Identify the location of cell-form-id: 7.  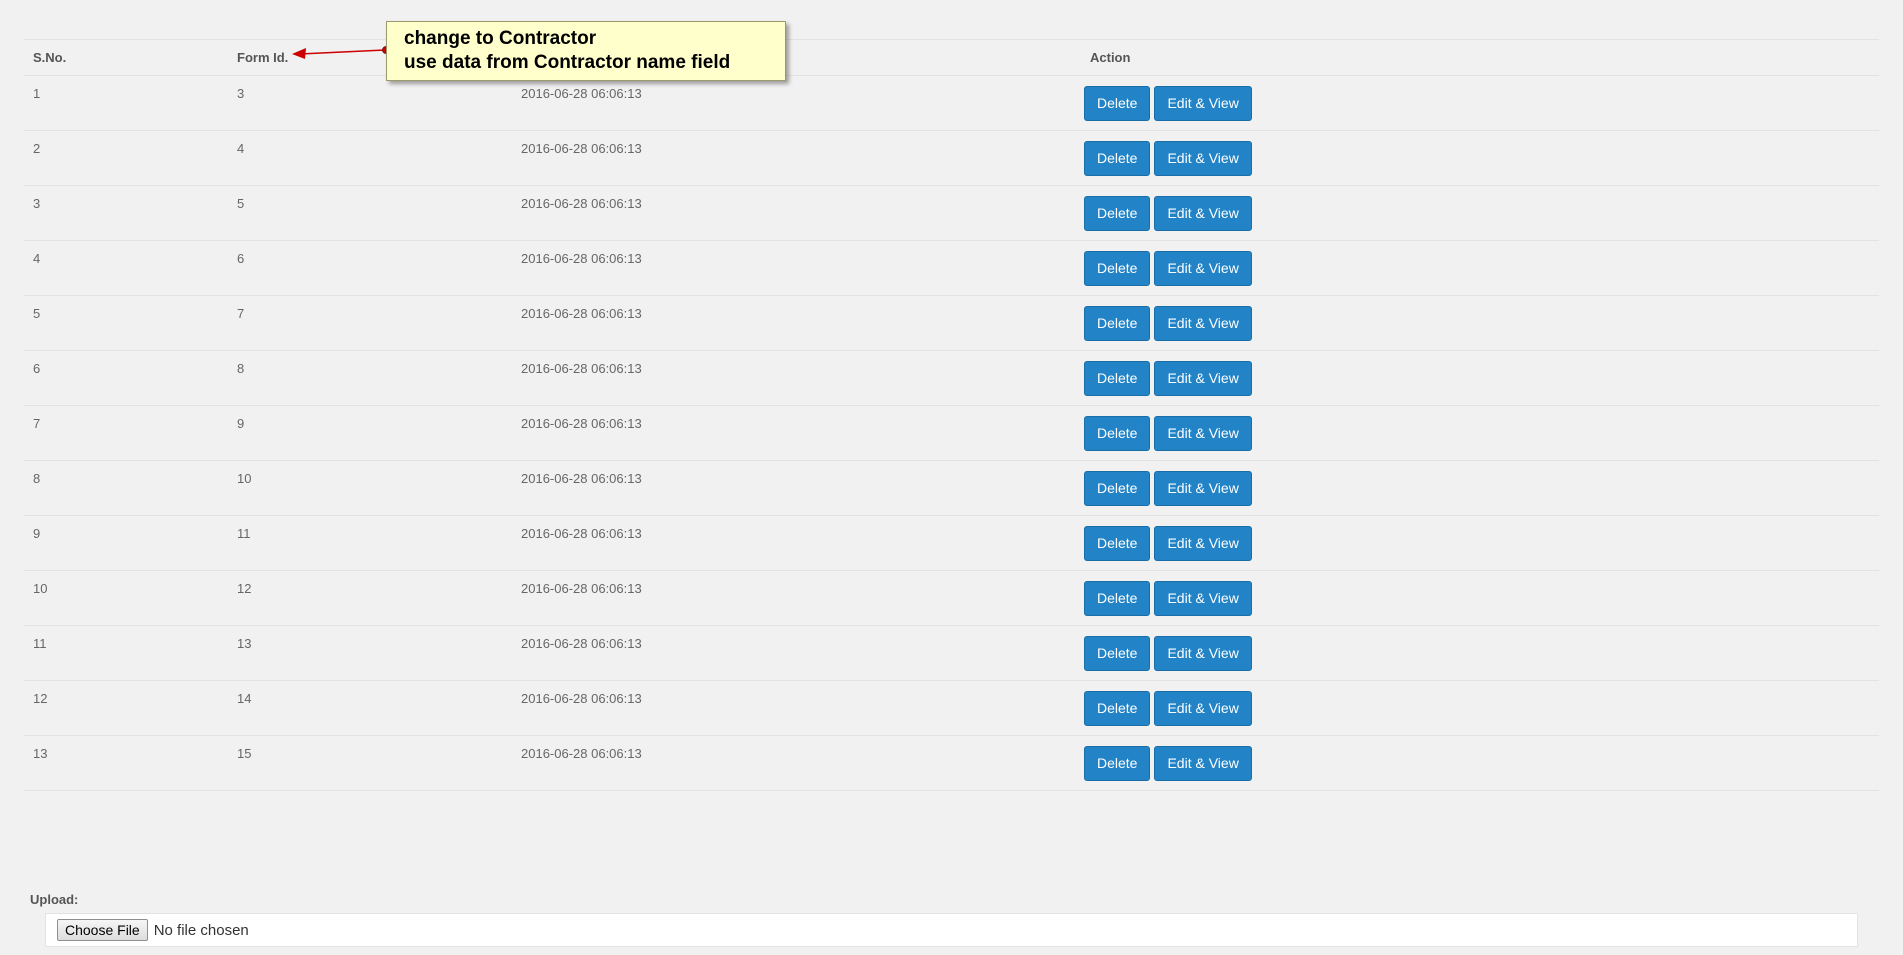
(370, 323).